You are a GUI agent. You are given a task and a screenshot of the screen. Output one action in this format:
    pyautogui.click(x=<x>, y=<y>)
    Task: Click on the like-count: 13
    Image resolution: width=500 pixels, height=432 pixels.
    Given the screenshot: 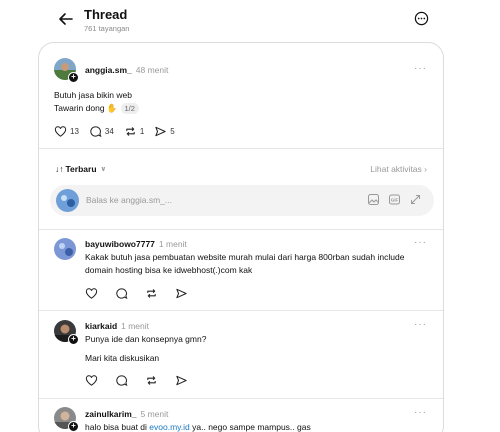 What is the action you would take?
    pyautogui.click(x=74, y=131)
    